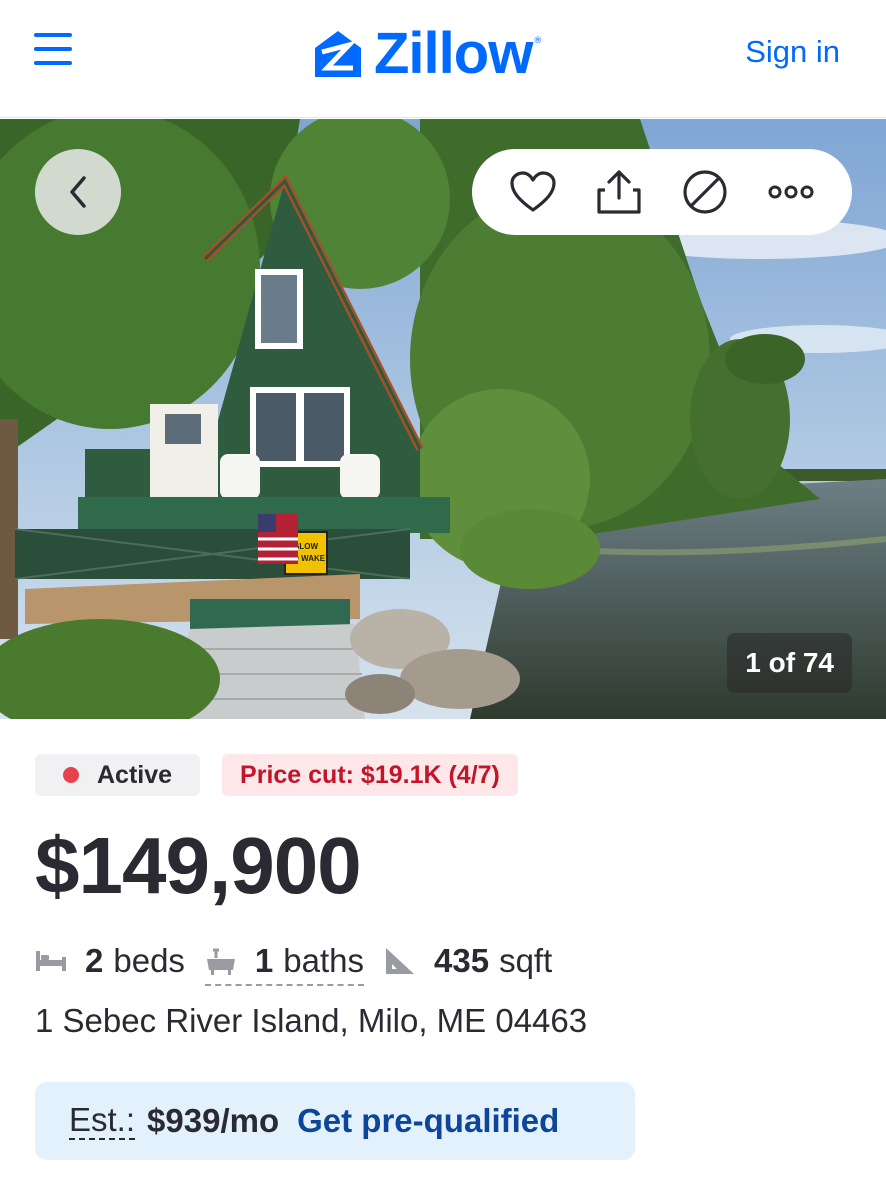 The image size is (886, 1199). Describe the element at coordinates (135, 774) in the screenshot. I see `status-label: Active` at that location.